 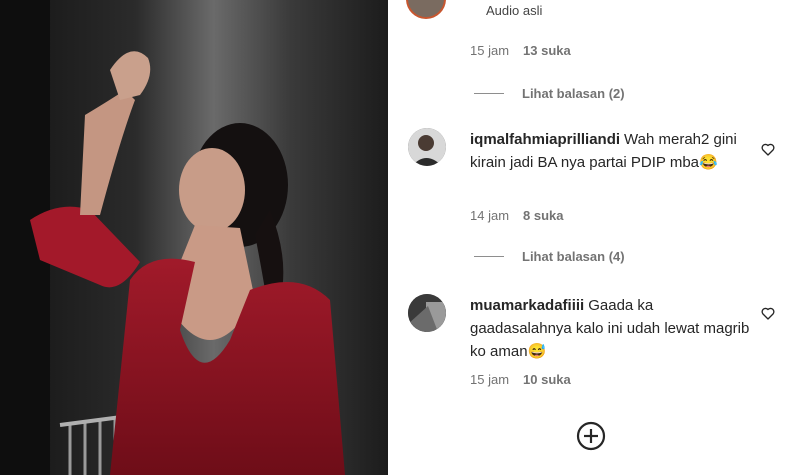 What do you see at coordinates (545, 139) in the screenshot?
I see `comment-username: iqmalfahmiaprilliandi` at bounding box center [545, 139].